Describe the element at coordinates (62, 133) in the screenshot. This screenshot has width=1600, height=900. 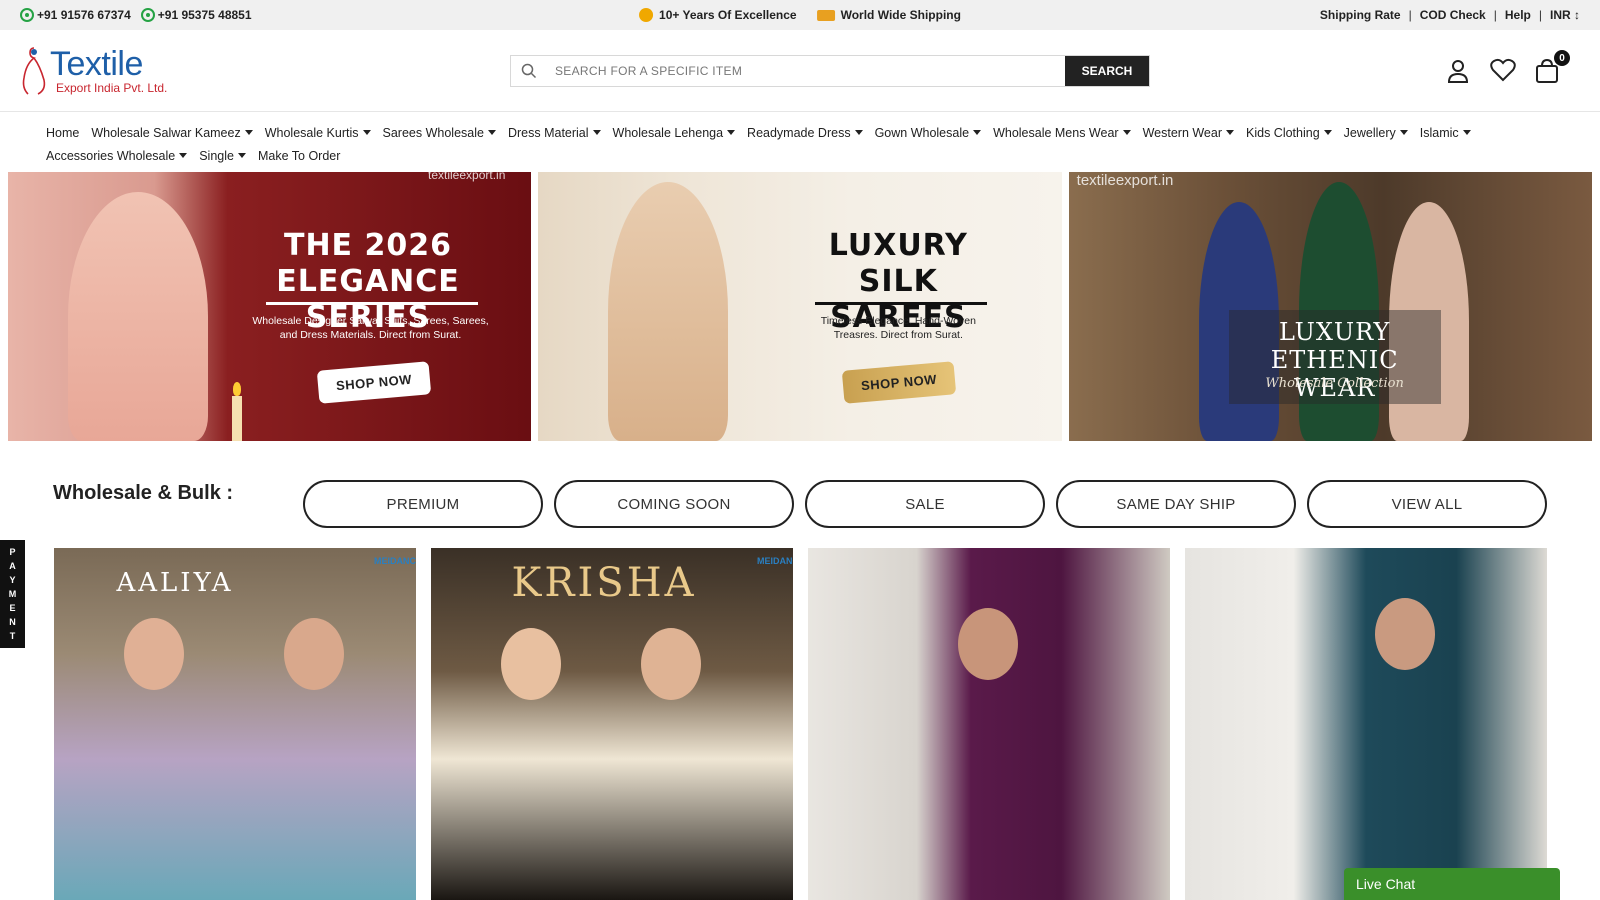
I see `nav-home: Home` at that location.